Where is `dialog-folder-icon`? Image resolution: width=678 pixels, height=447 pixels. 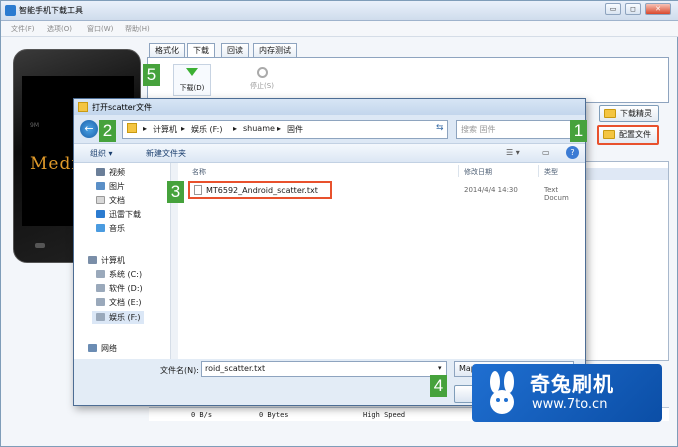
dialog-folder-icon is located at coordinates (83, 107).